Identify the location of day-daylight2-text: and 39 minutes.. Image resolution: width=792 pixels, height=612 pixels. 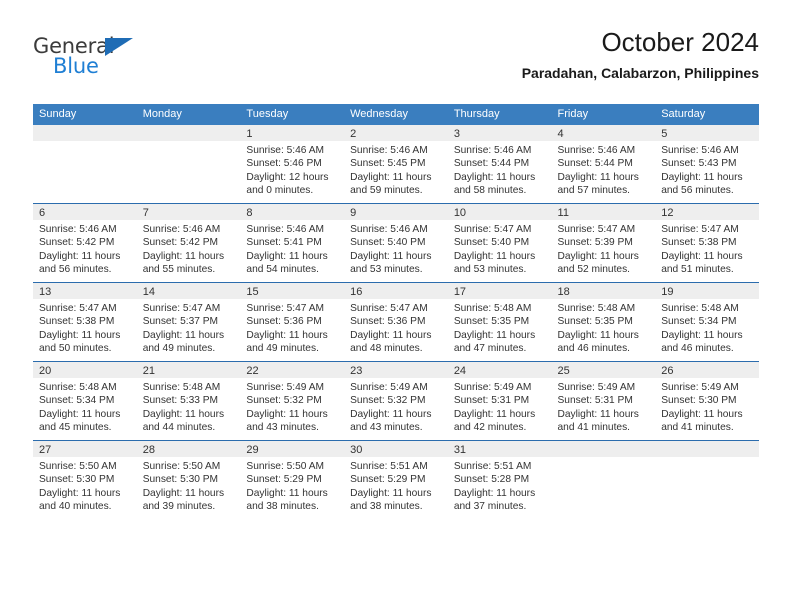
(179, 507).